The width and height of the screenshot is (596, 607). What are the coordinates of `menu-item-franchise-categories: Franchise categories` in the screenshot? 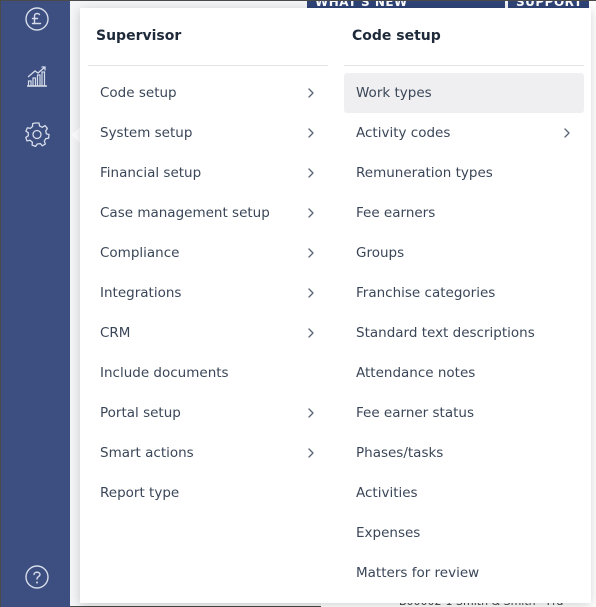 It's located at (464, 293).